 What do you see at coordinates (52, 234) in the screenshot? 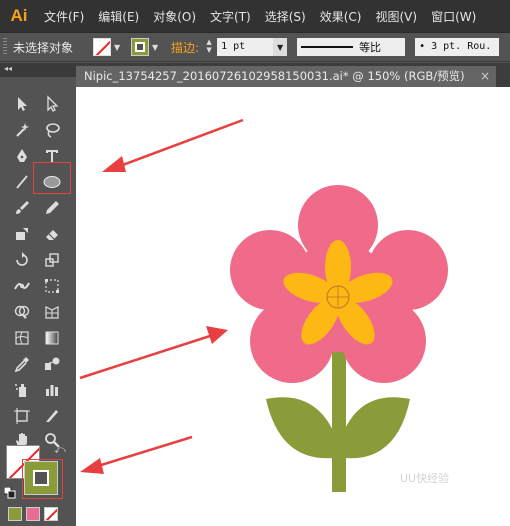
I see `eraser-icon` at bounding box center [52, 234].